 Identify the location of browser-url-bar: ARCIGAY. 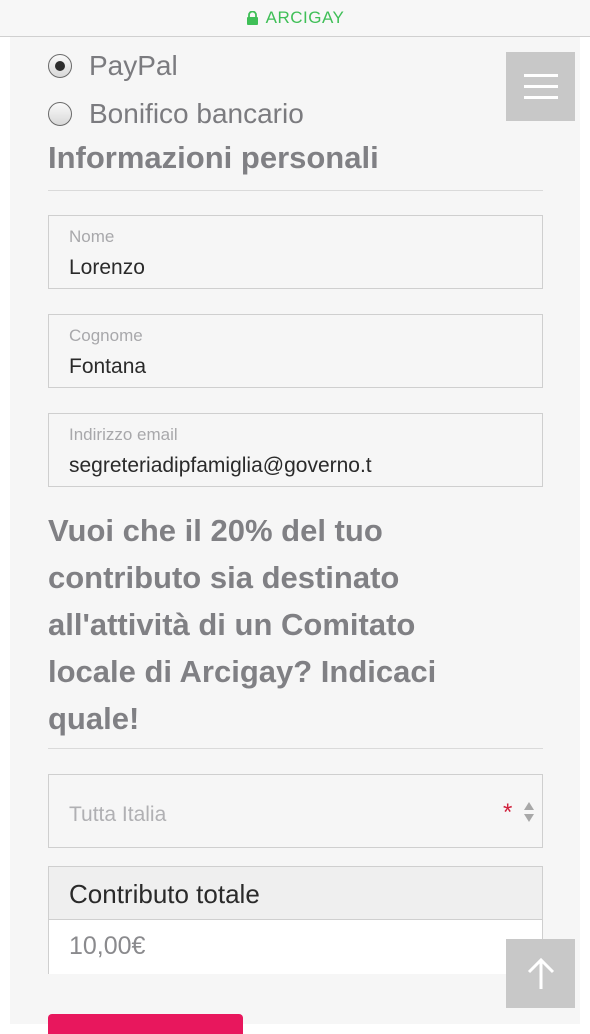
(295, 18).